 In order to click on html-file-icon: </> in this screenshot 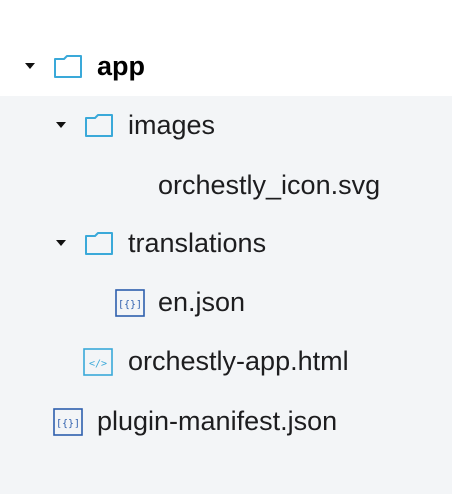, I will do `click(98, 362)`.